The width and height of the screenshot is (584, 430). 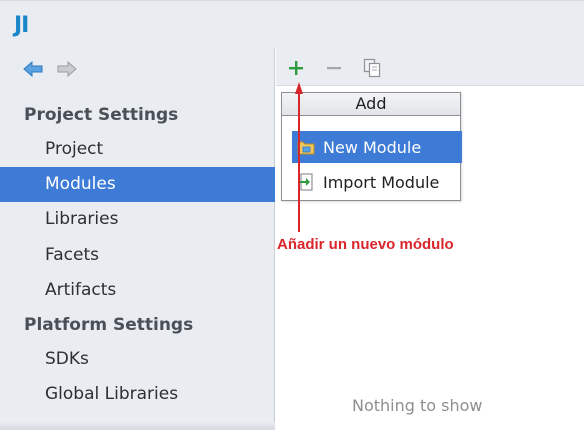 I want to click on modules-toolbar, so click(x=430, y=67).